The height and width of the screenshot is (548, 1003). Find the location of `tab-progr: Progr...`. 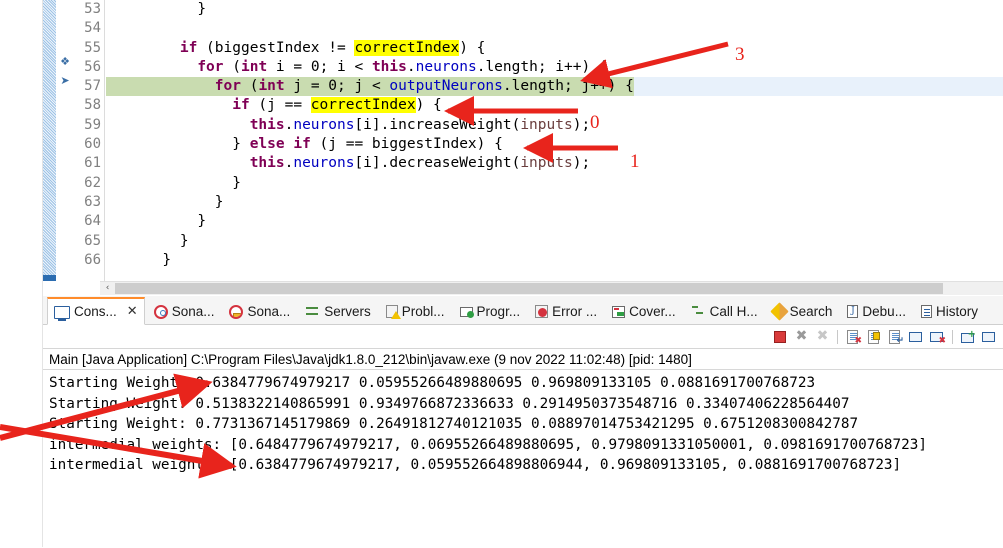

tab-progr: Progr... is located at coordinates (490, 311).